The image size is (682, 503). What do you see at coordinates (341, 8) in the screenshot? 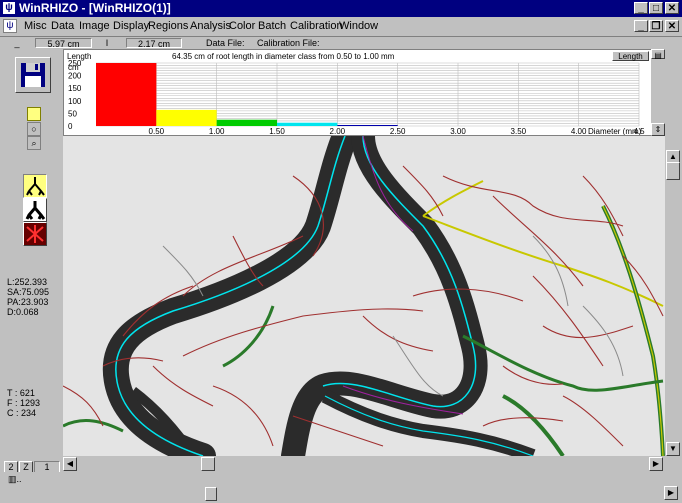
I see `title-bar: ψ WinRHIZO - [WinRHIZO(1)] _ □ ✕` at bounding box center [341, 8].